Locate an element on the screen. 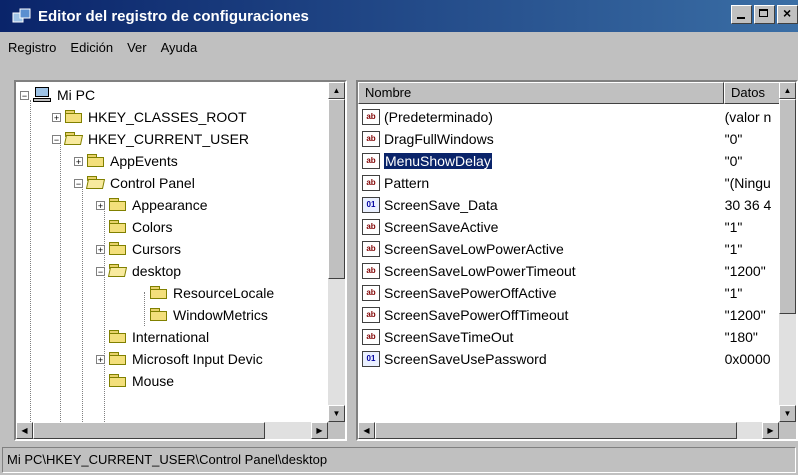 This screenshot has height=475, width=798. title-bar: Editor del registro de configuraciones × is located at coordinates (399, 16).